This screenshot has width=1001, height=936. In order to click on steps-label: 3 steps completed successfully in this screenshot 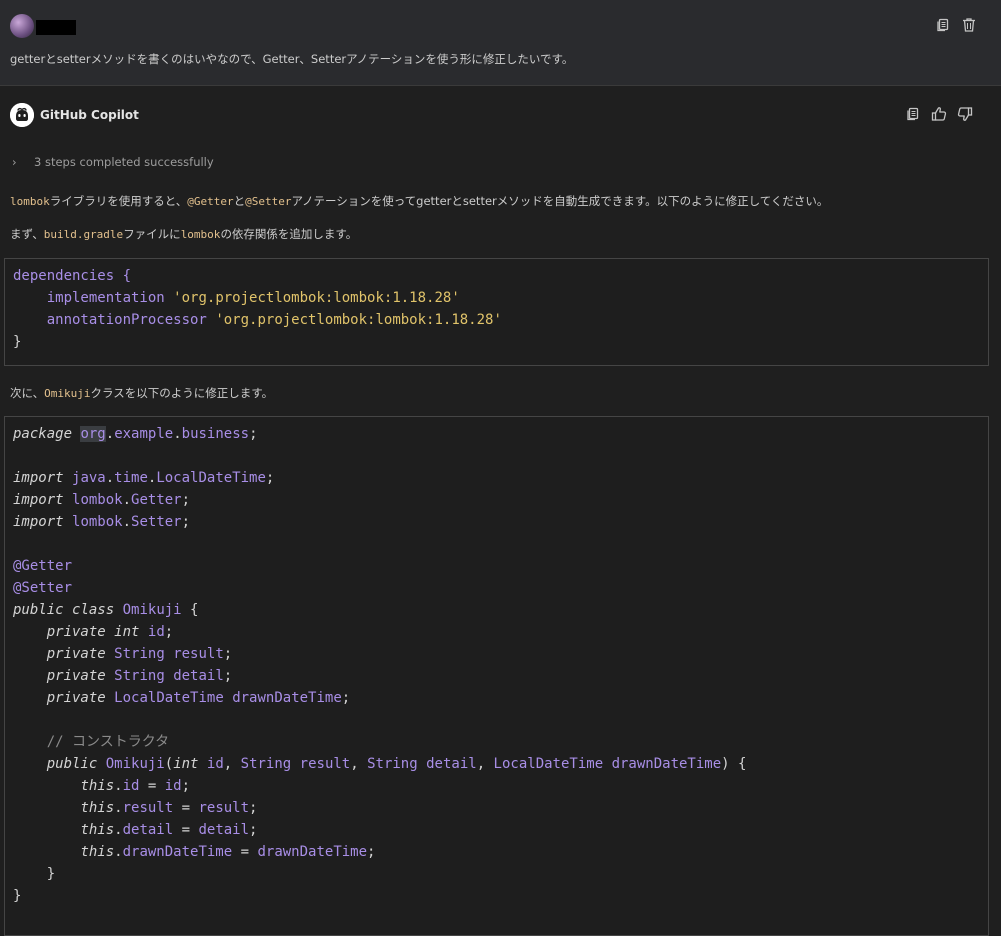, I will do `click(124, 162)`.